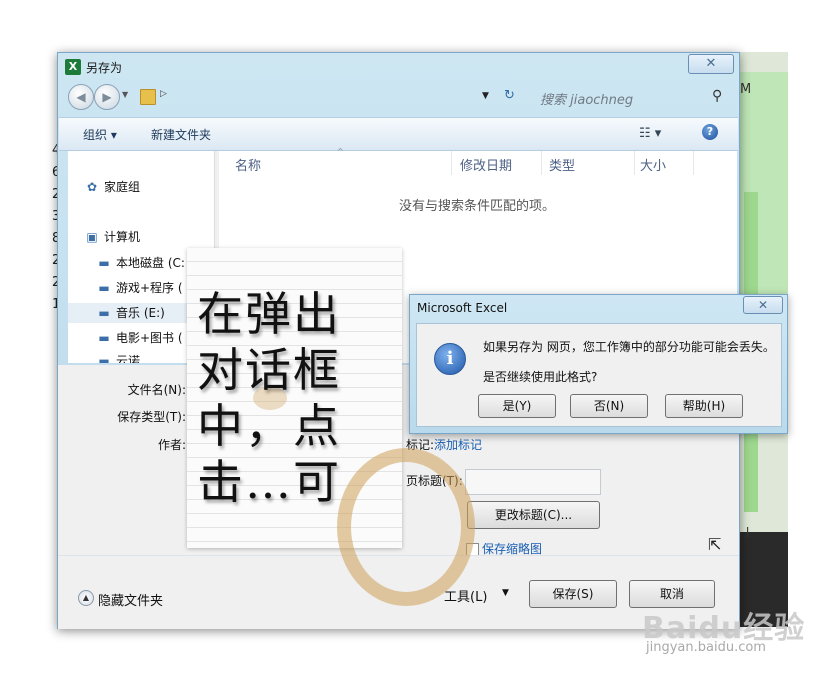  Describe the element at coordinates (340, 151) in the screenshot. I see `sort-indicator-icon: ^` at that location.